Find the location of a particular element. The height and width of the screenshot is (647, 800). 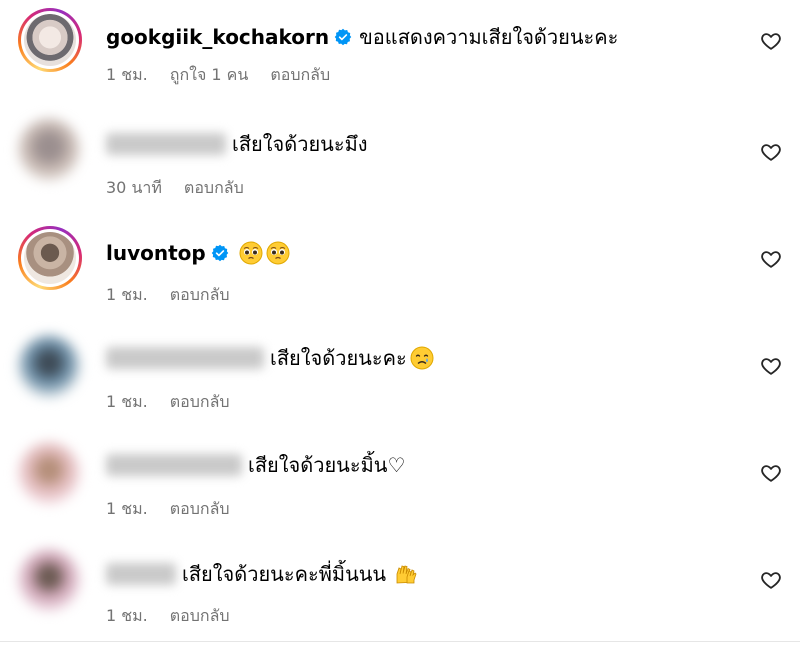

raised-hands-icon is located at coordinates (406, 574).